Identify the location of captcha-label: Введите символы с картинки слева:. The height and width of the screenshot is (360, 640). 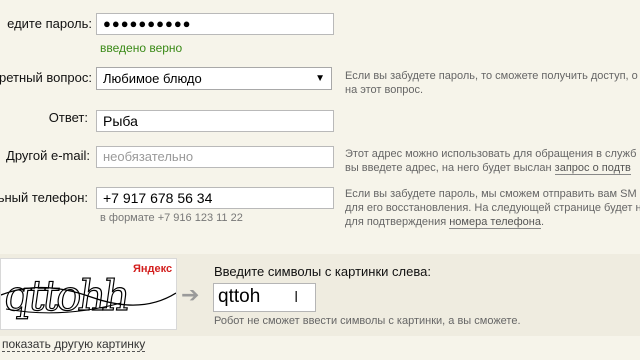
(322, 271).